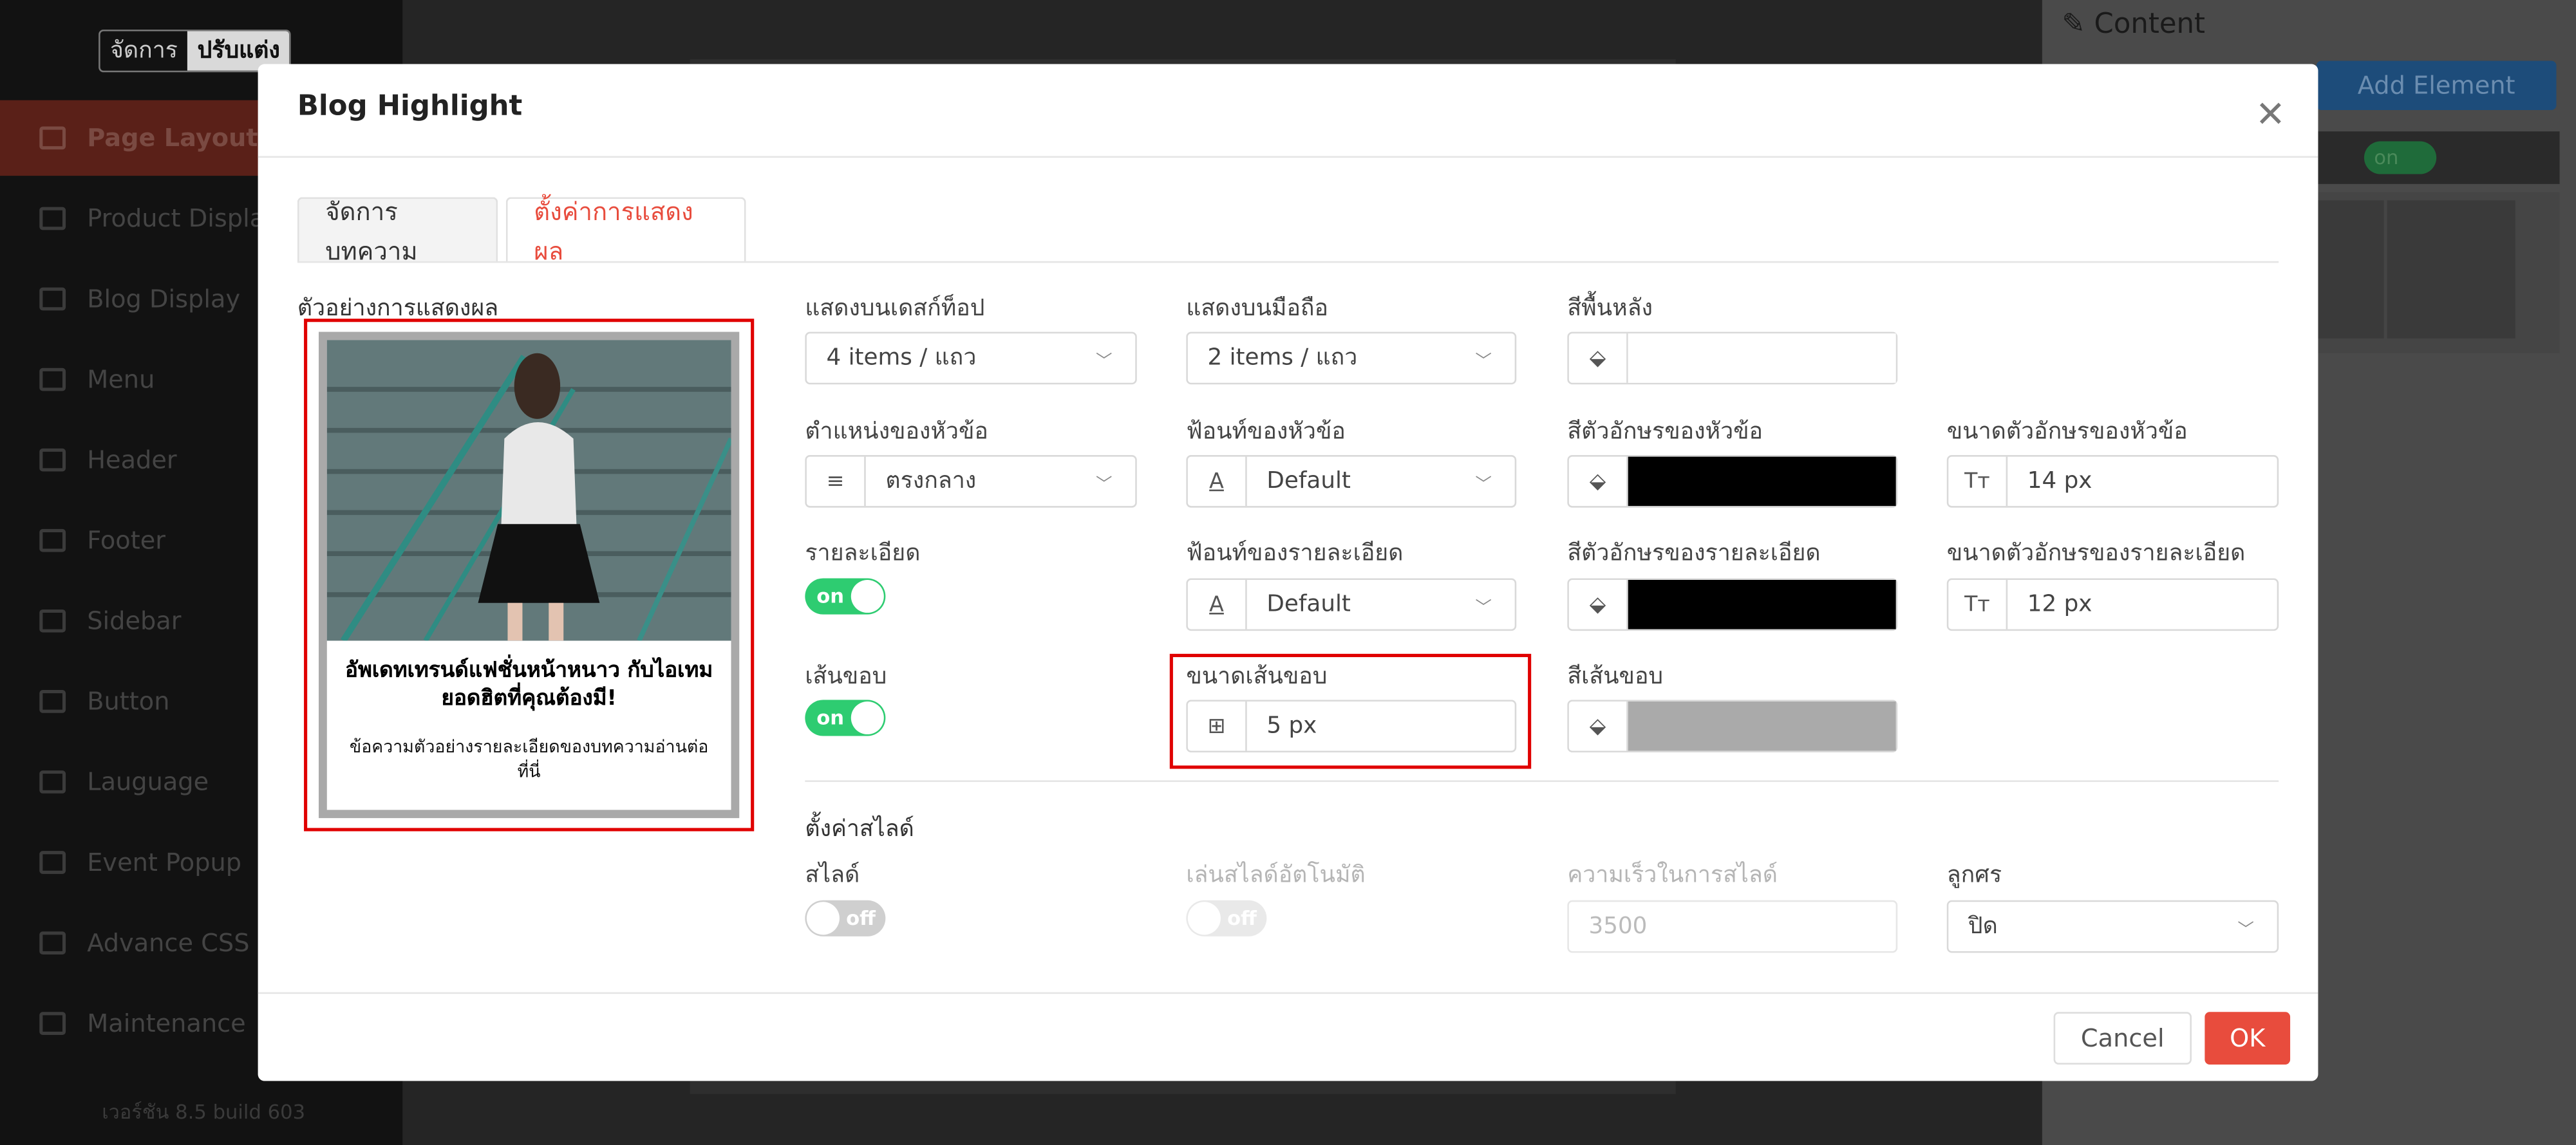 This screenshot has height=1145, width=2576. What do you see at coordinates (1974, 876) in the screenshot?
I see `arrow-label: ลูกศร` at bounding box center [1974, 876].